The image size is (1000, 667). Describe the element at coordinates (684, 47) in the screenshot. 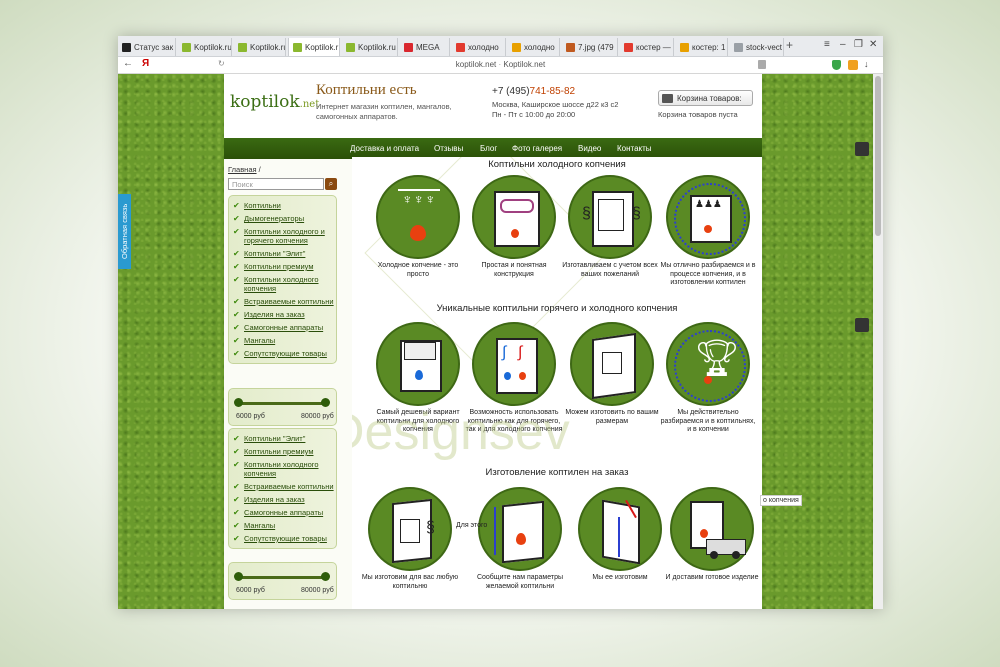

I see `yandex-images-icon` at that location.